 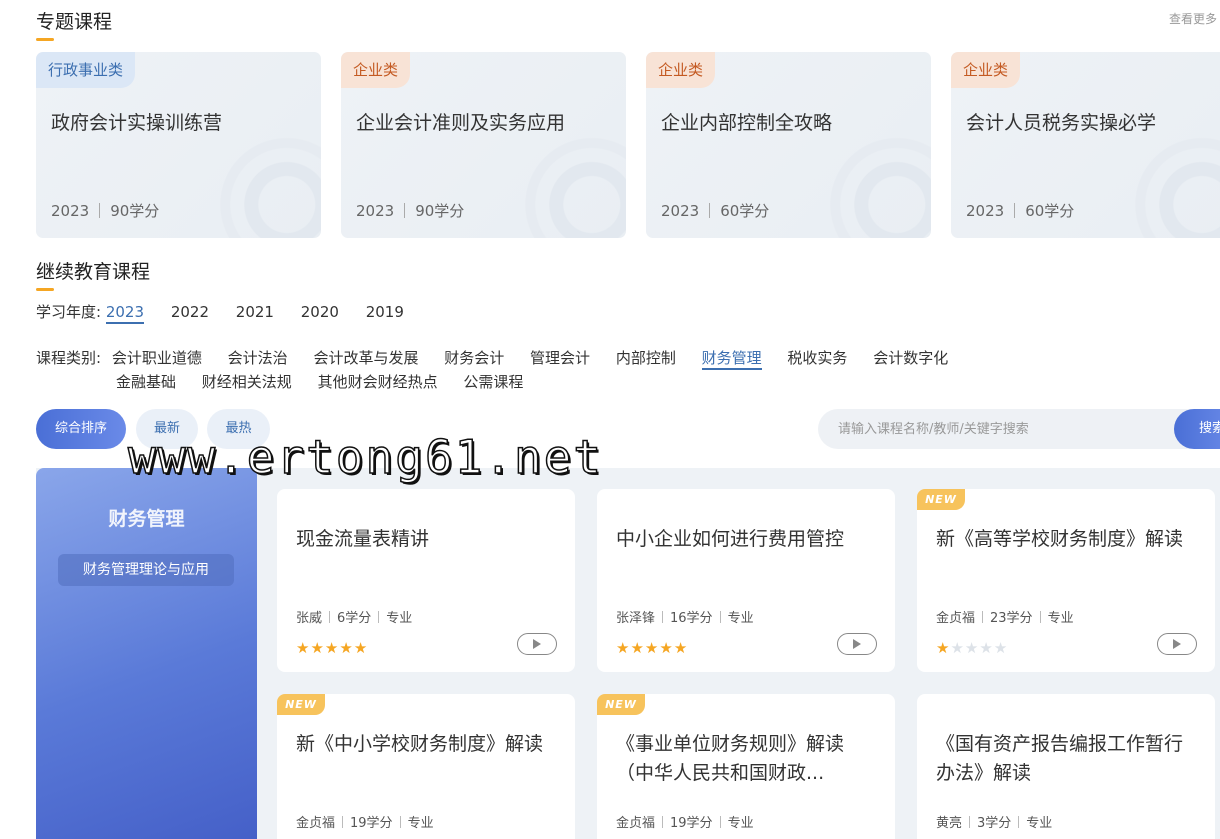 I want to click on course-title: 《国有资产报告编报工作暂行办法》解读, so click(x=1060, y=758).